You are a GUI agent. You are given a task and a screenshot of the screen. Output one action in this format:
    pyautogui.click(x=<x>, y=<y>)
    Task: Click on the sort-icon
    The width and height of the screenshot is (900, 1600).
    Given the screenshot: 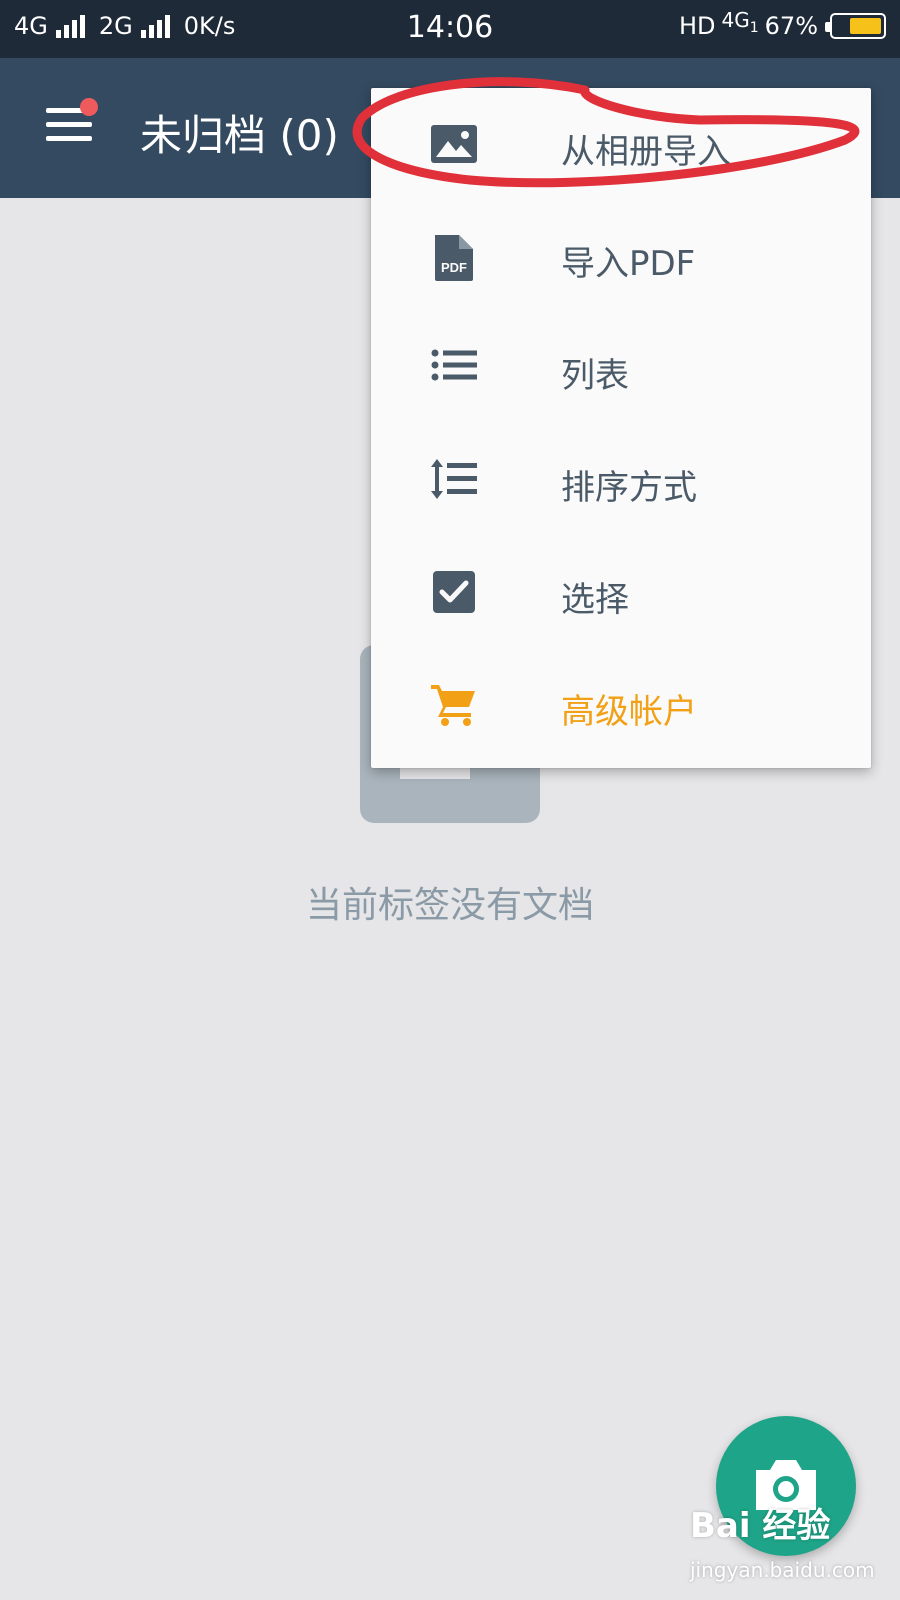 What is the action you would take?
    pyautogui.click(x=454, y=480)
    